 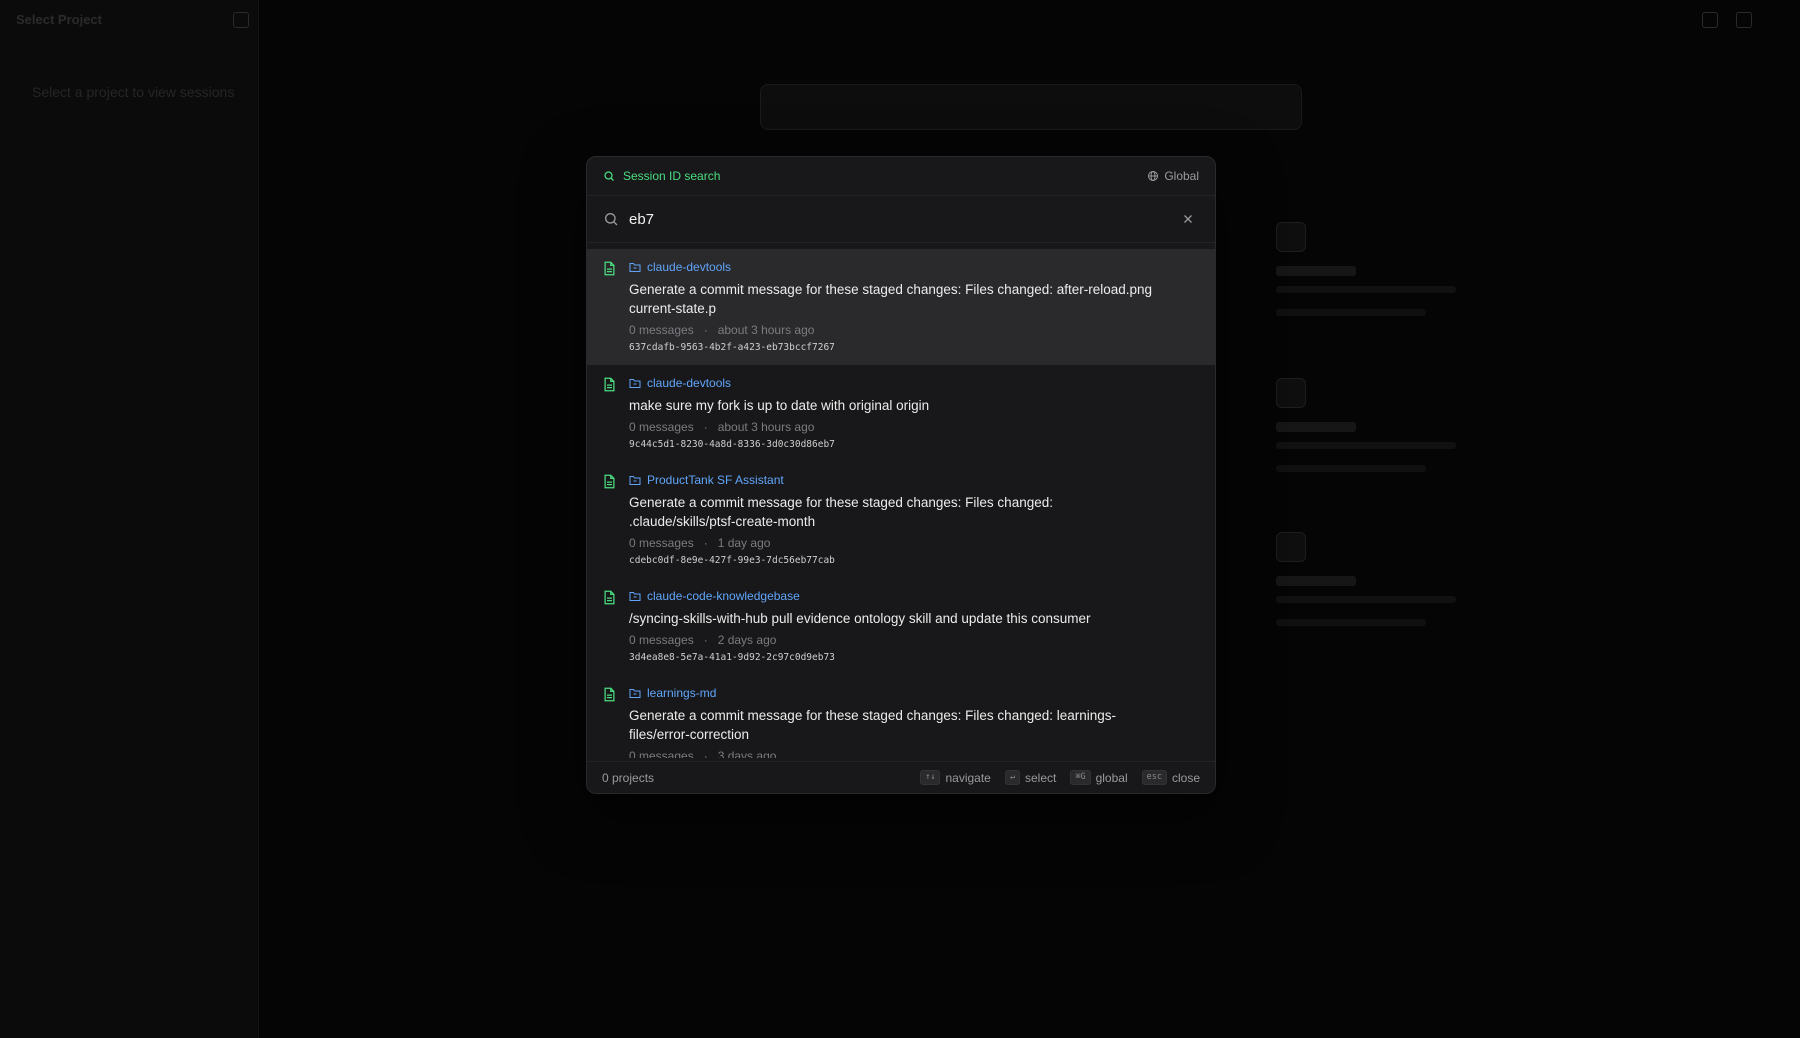 What do you see at coordinates (747, 640) in the screenshot?
I see `result-time: 2 days ago` at bounding box center [747, 640].